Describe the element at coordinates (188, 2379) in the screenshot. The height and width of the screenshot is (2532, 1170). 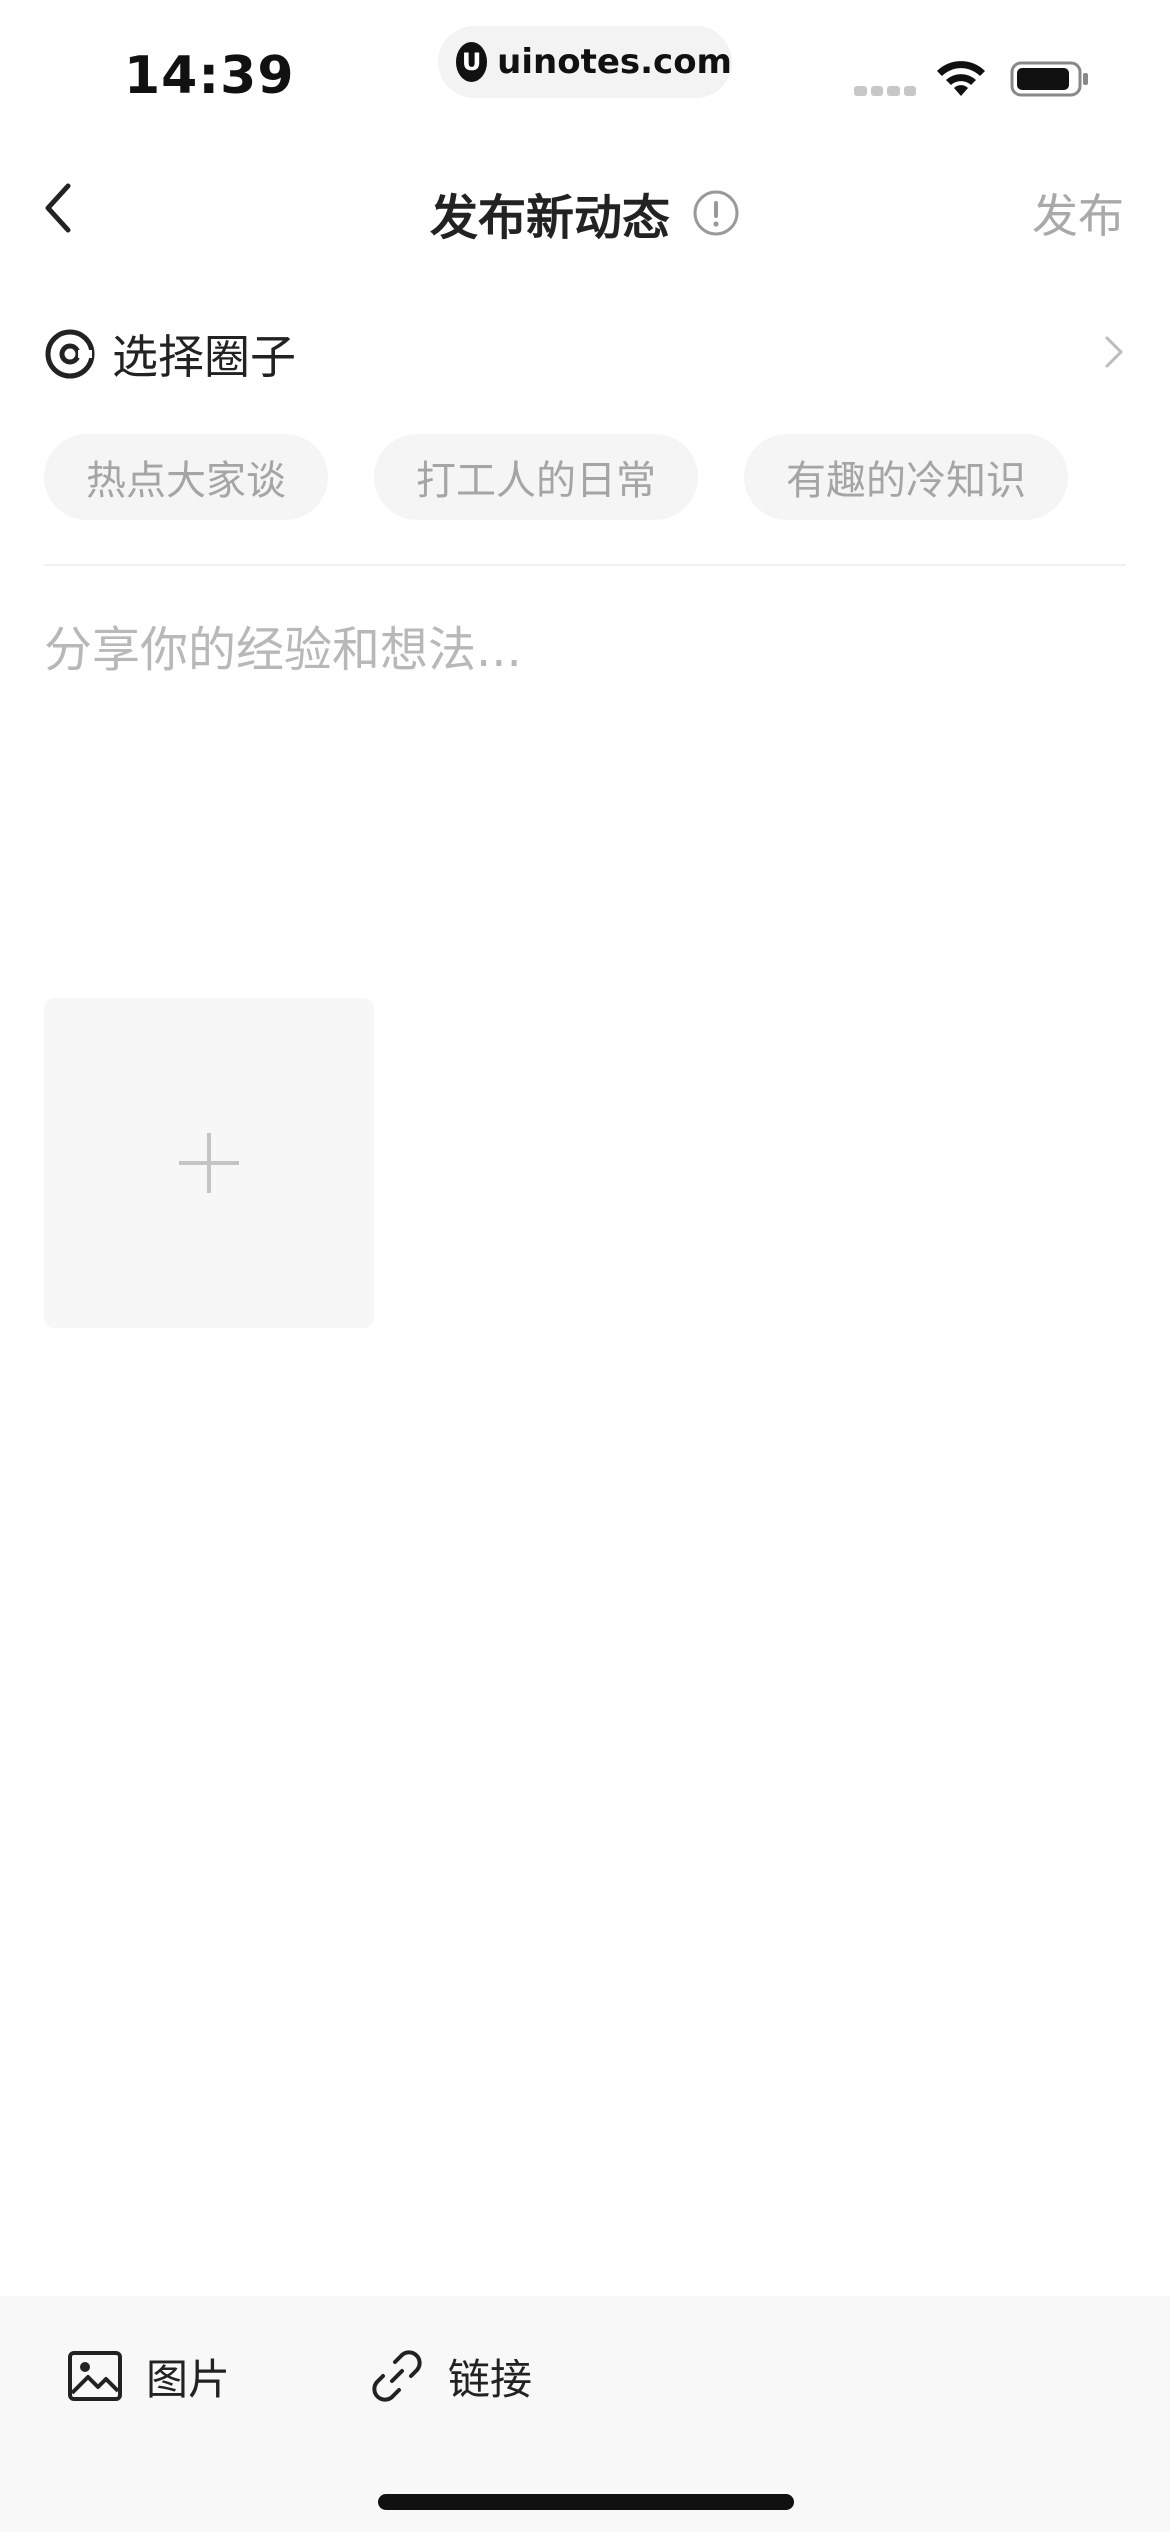
I see `image-label: 图片` at that location.